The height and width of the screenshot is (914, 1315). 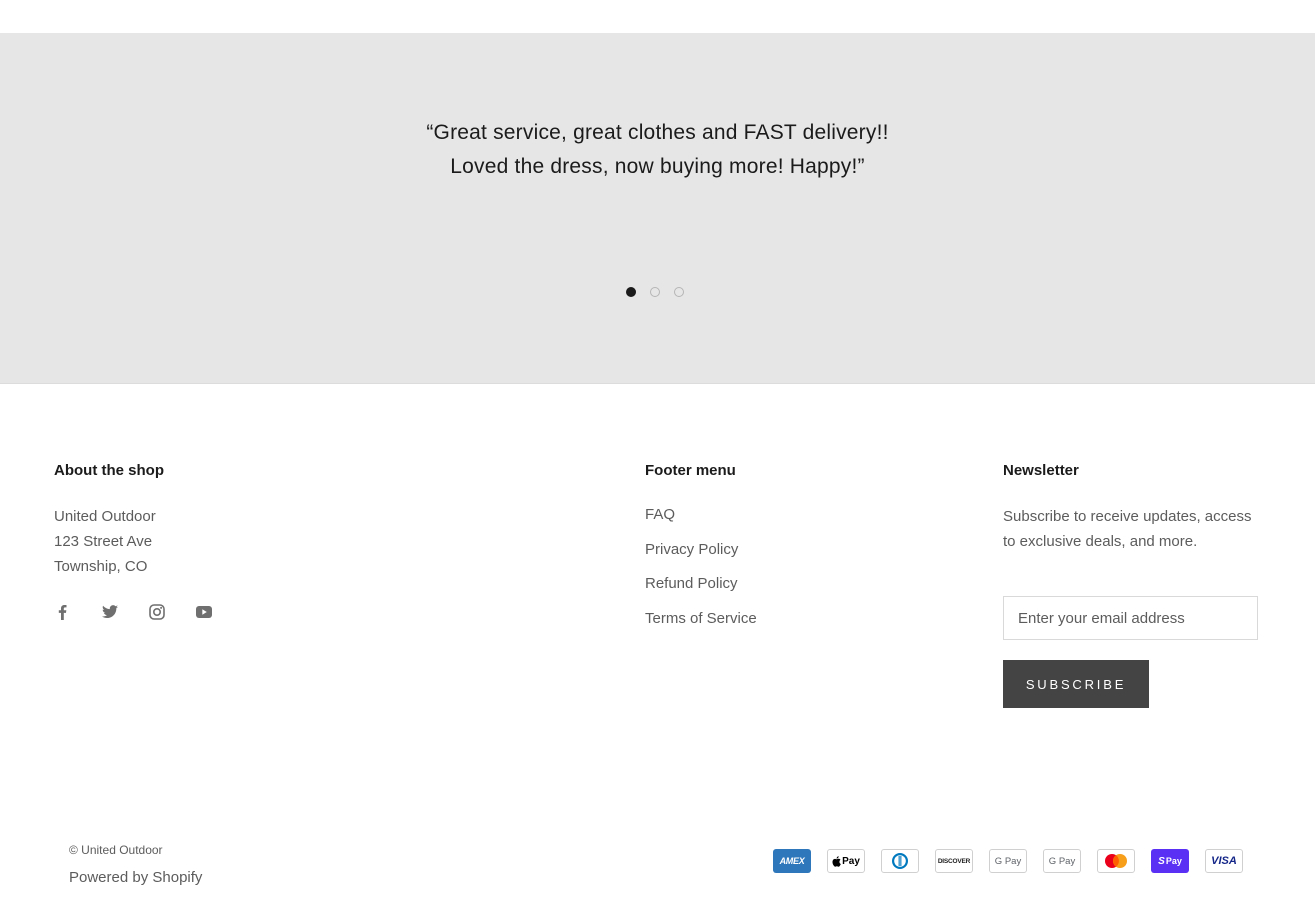 I want to click on newsletter-title: Newsletter, so click(x=1041, y=470).